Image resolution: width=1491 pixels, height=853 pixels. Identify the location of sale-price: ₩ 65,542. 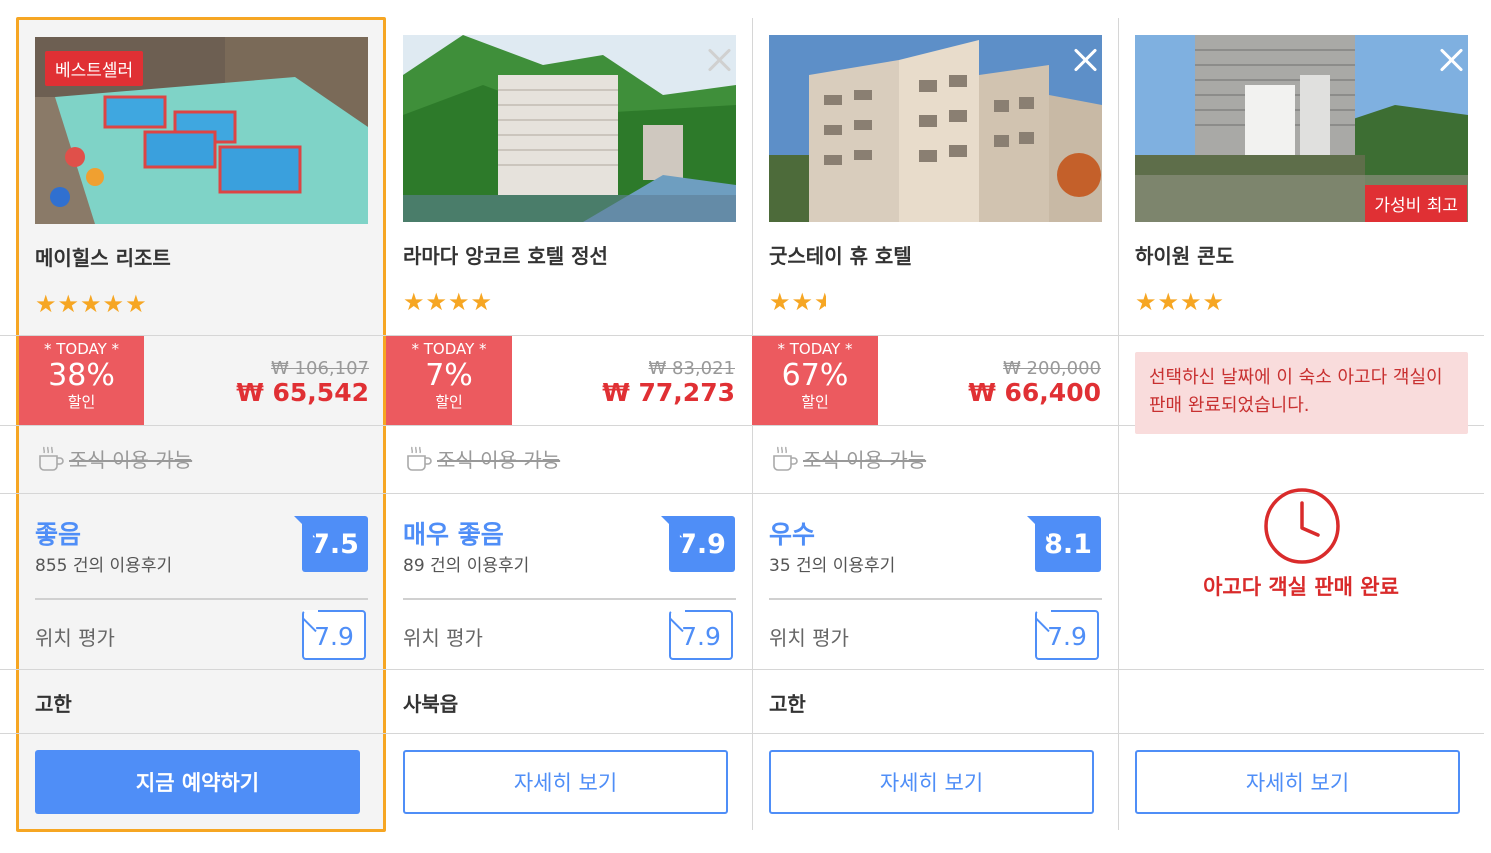
(302, 392).